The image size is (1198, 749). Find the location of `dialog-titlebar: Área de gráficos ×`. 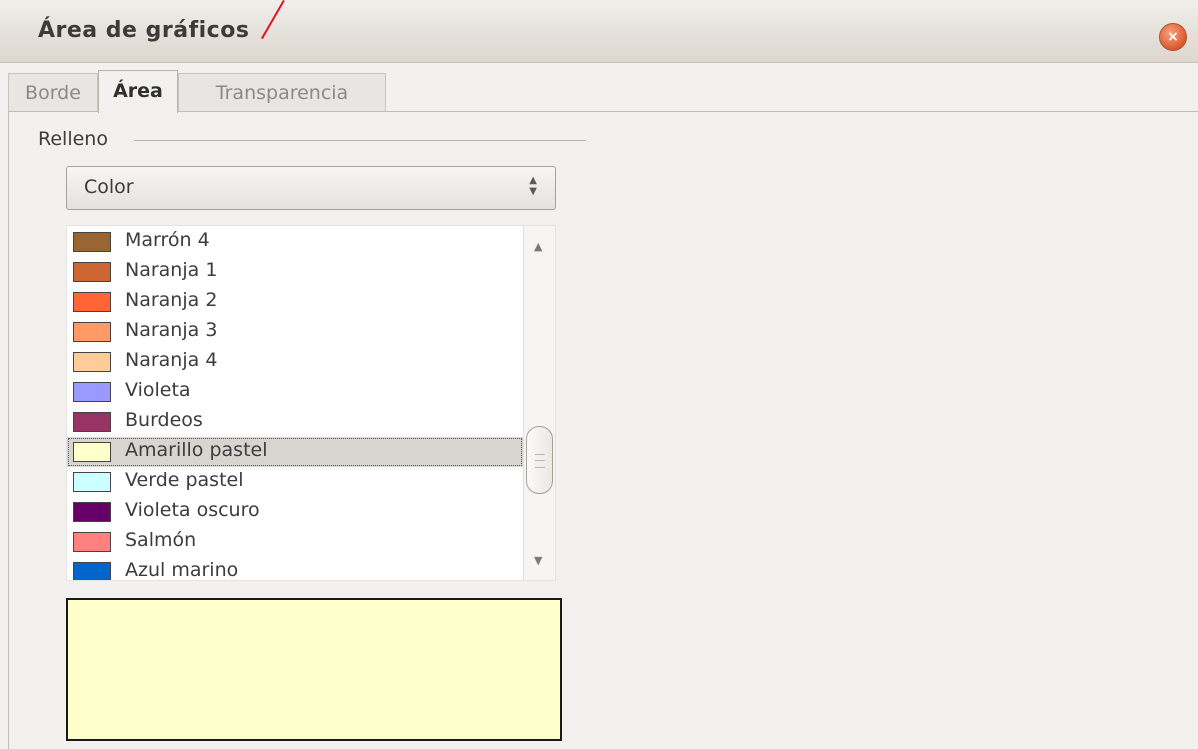

dialog-titlebar: Área de gráficos × is located at coordinates (599, 31).